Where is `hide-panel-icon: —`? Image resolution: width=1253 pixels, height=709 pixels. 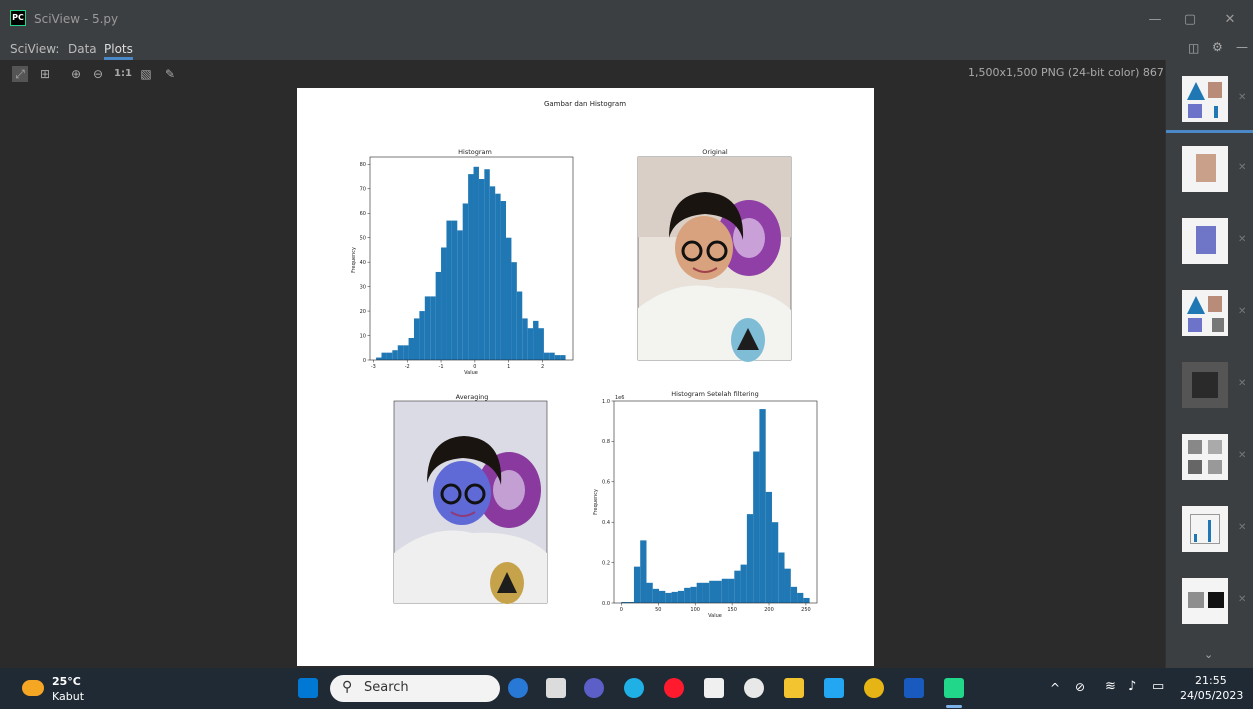 hide-panel-icon: — is located at coordinates (1242, 47).